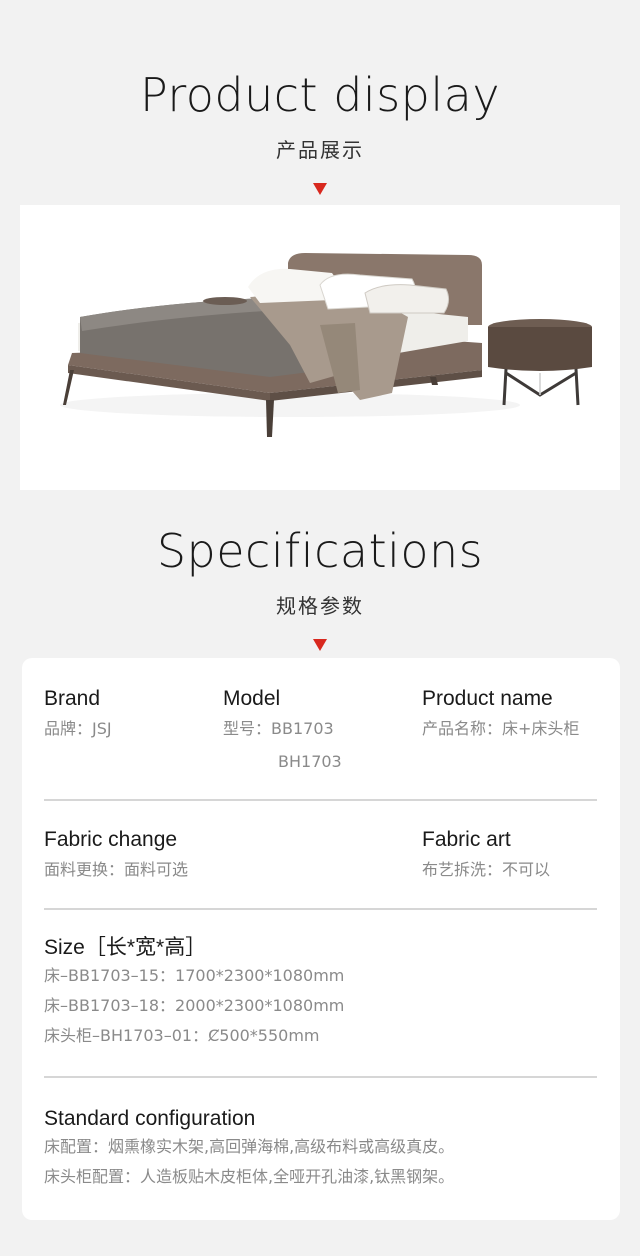  Describe the element at coordinates (78, 712) in the screenshot. I see `brand-field: Brand 品牌：JSJ` at that location.